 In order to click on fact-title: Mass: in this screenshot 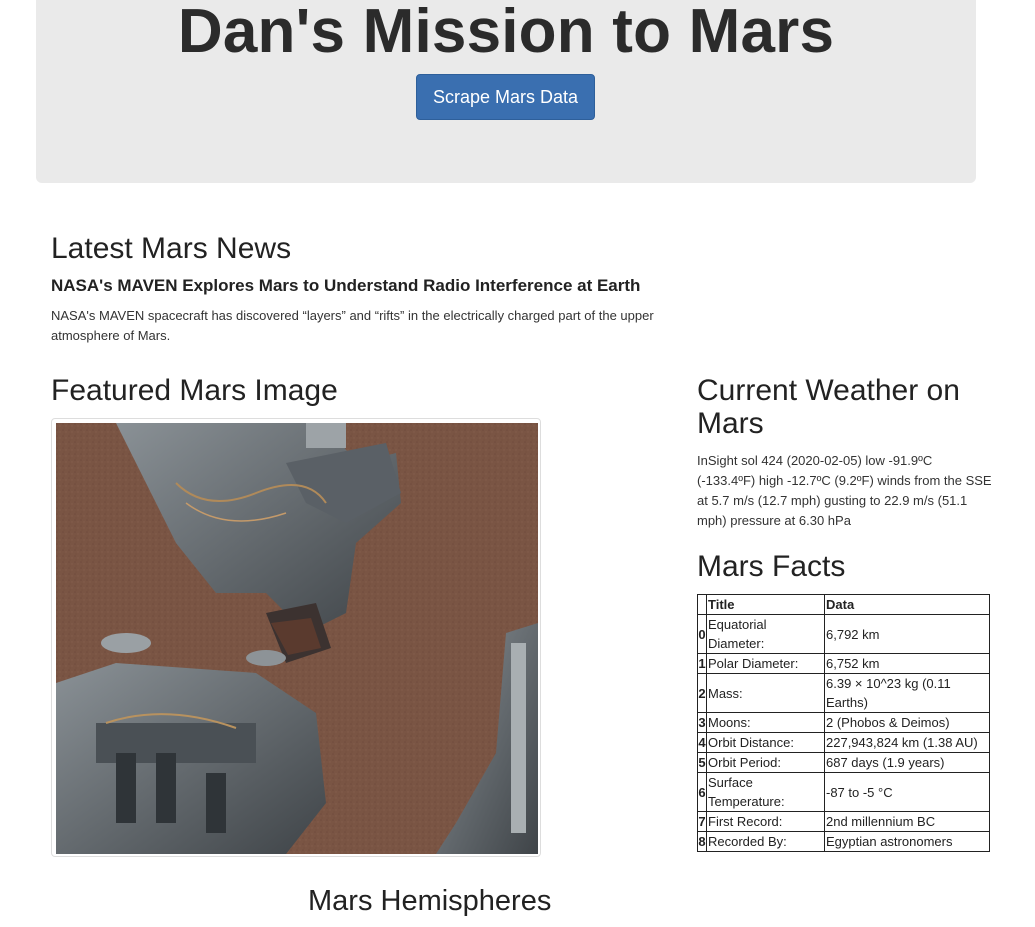, I will do `click(765, 693)`.